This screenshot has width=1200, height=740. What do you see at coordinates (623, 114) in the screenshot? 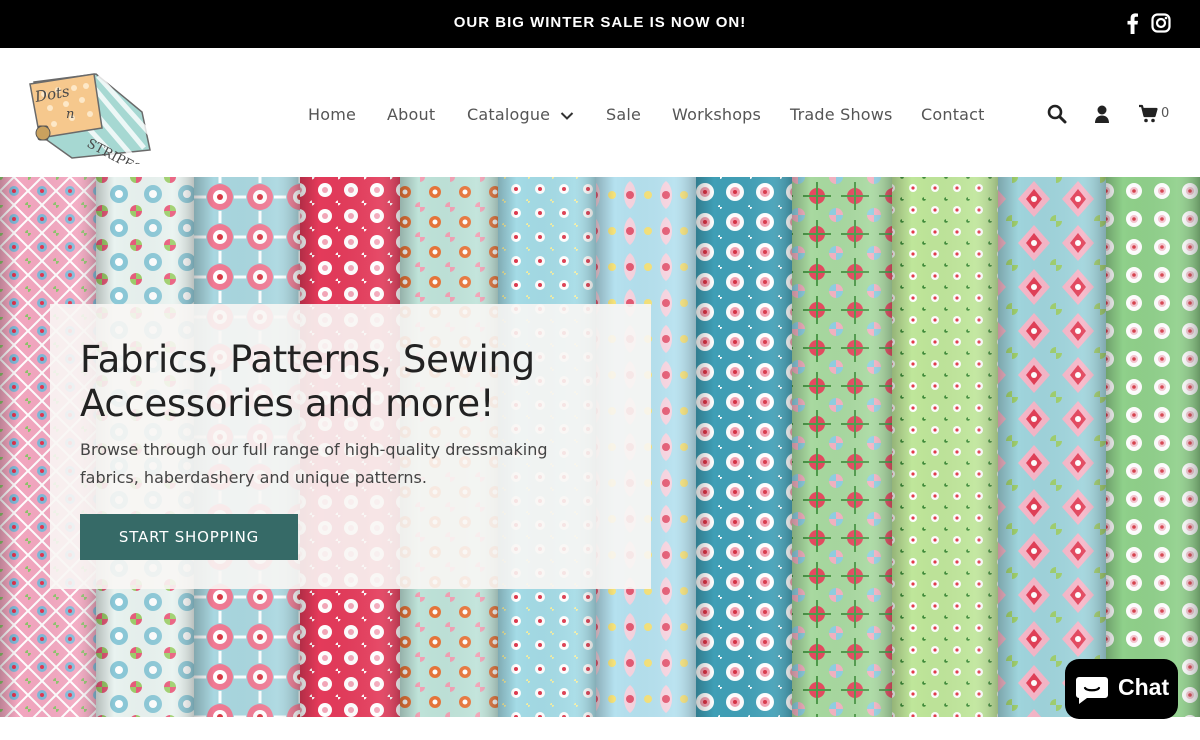
I see `nav-sale: Sale` at bounding box center [623, 114].